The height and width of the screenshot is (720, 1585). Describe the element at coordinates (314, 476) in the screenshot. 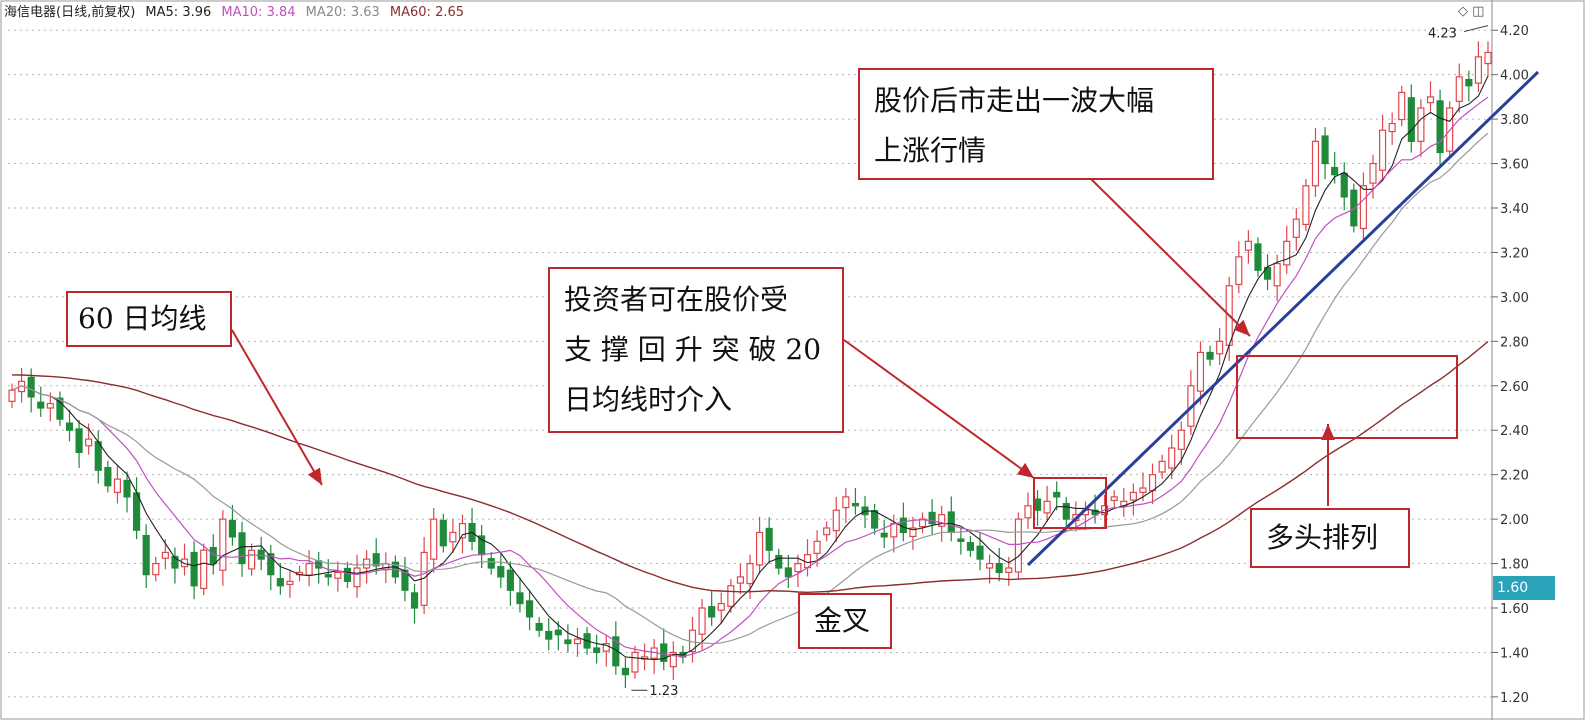

I see `ma60-arrow-head` at that location.